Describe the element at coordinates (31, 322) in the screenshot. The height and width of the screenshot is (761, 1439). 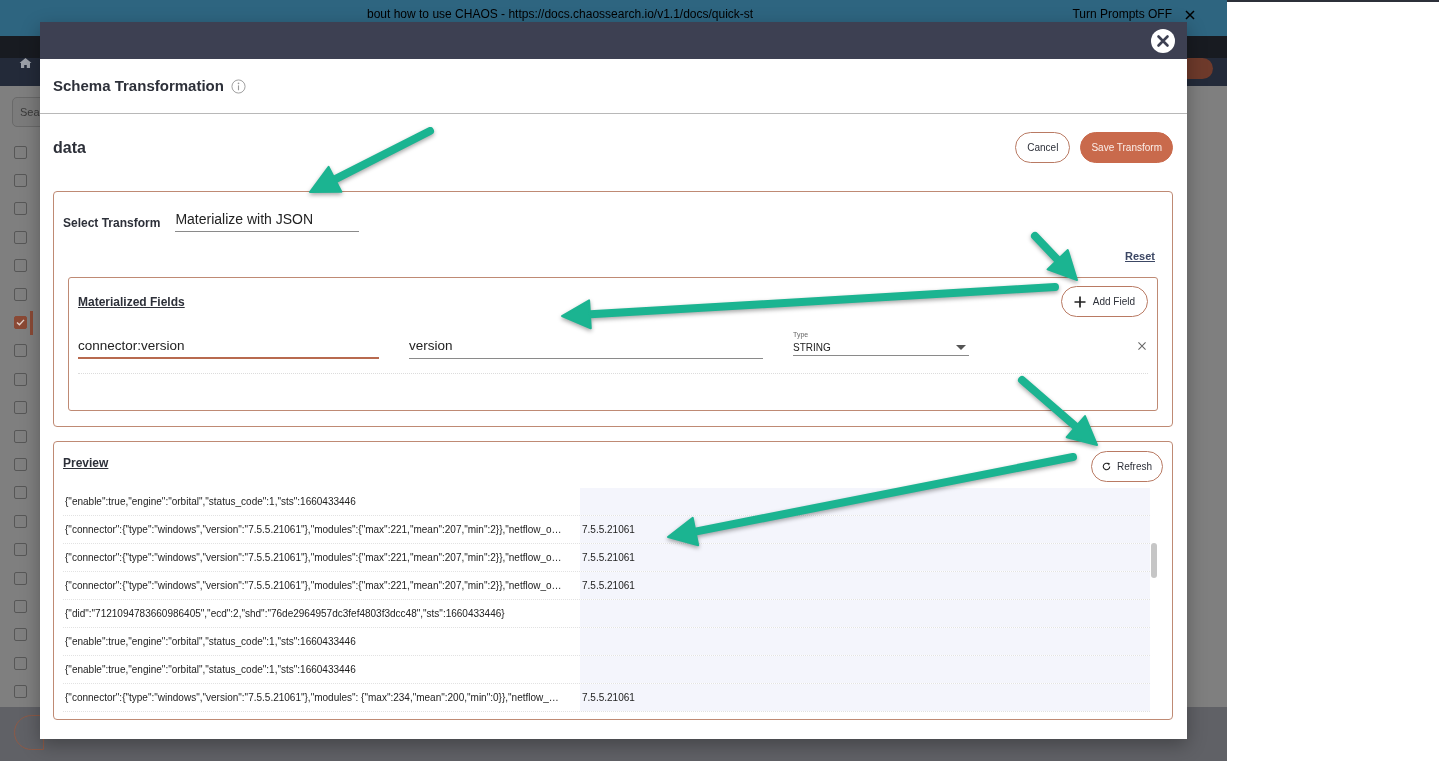
I see `selection-indicator` at that location.